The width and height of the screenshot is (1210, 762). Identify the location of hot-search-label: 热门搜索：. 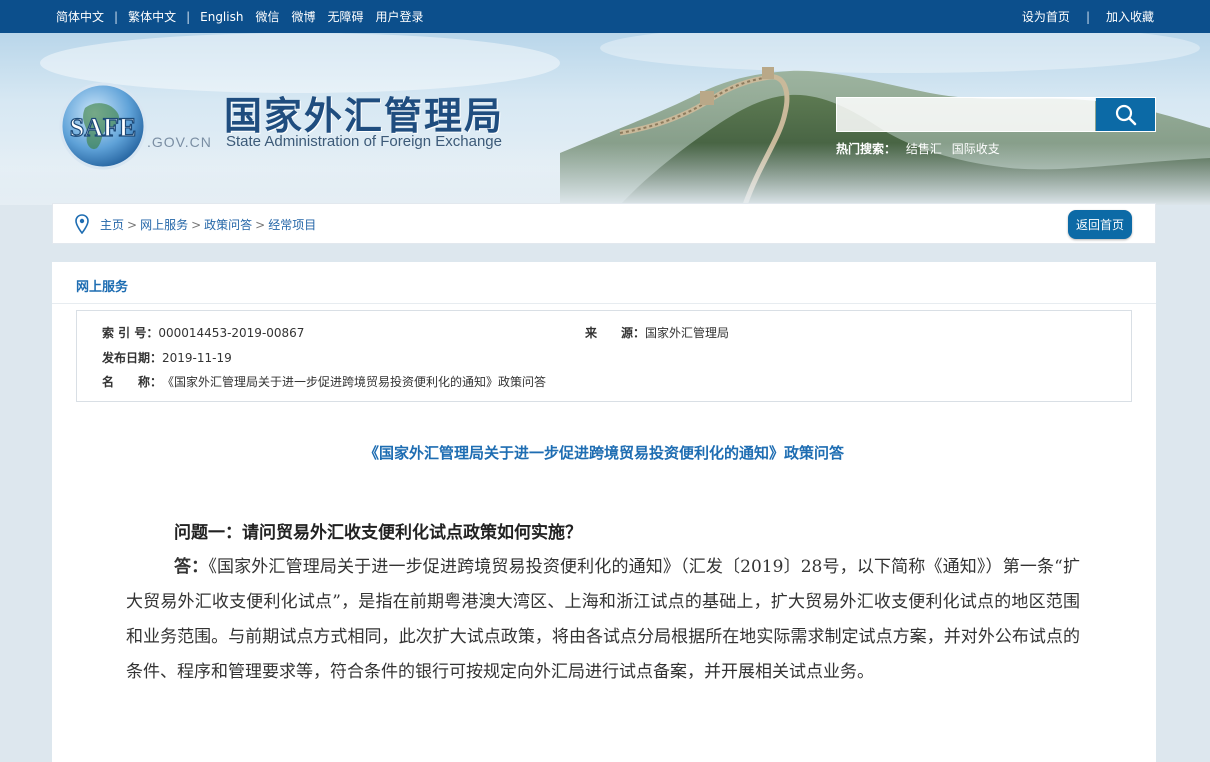
(866, 149).